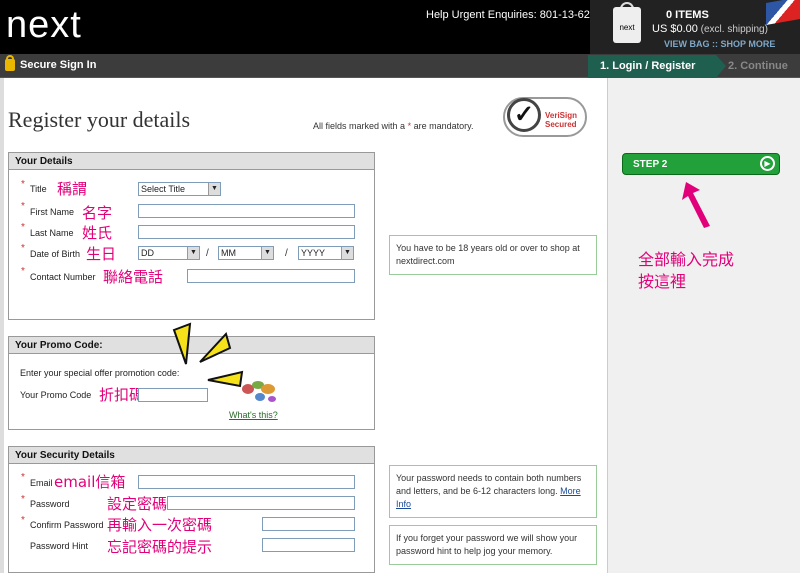 Image resolution: width=800 pixels, height=573 pixels. I want to click on dob-month-select: MM ▼, so click(246, 253).